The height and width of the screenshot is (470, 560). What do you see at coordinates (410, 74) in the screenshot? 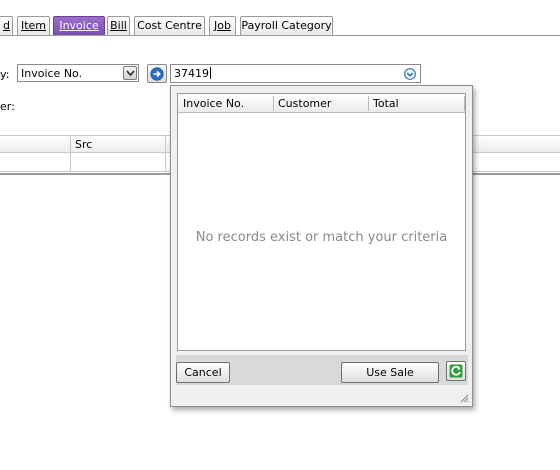
I see `chevron-down-circle-icon` at bounding box center [410, 74].